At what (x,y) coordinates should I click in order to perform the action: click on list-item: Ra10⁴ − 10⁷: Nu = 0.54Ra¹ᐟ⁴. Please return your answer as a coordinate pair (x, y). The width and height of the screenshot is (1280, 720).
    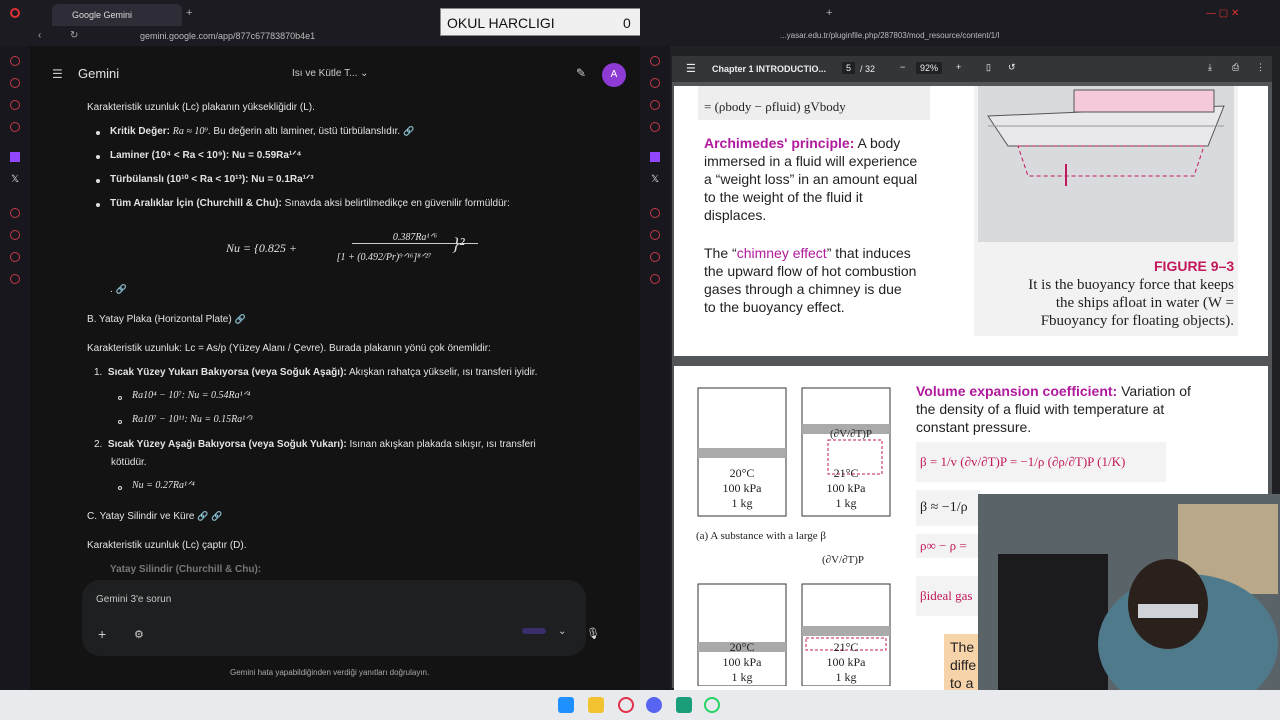
    Looking at the image, I should click on (191, 395).